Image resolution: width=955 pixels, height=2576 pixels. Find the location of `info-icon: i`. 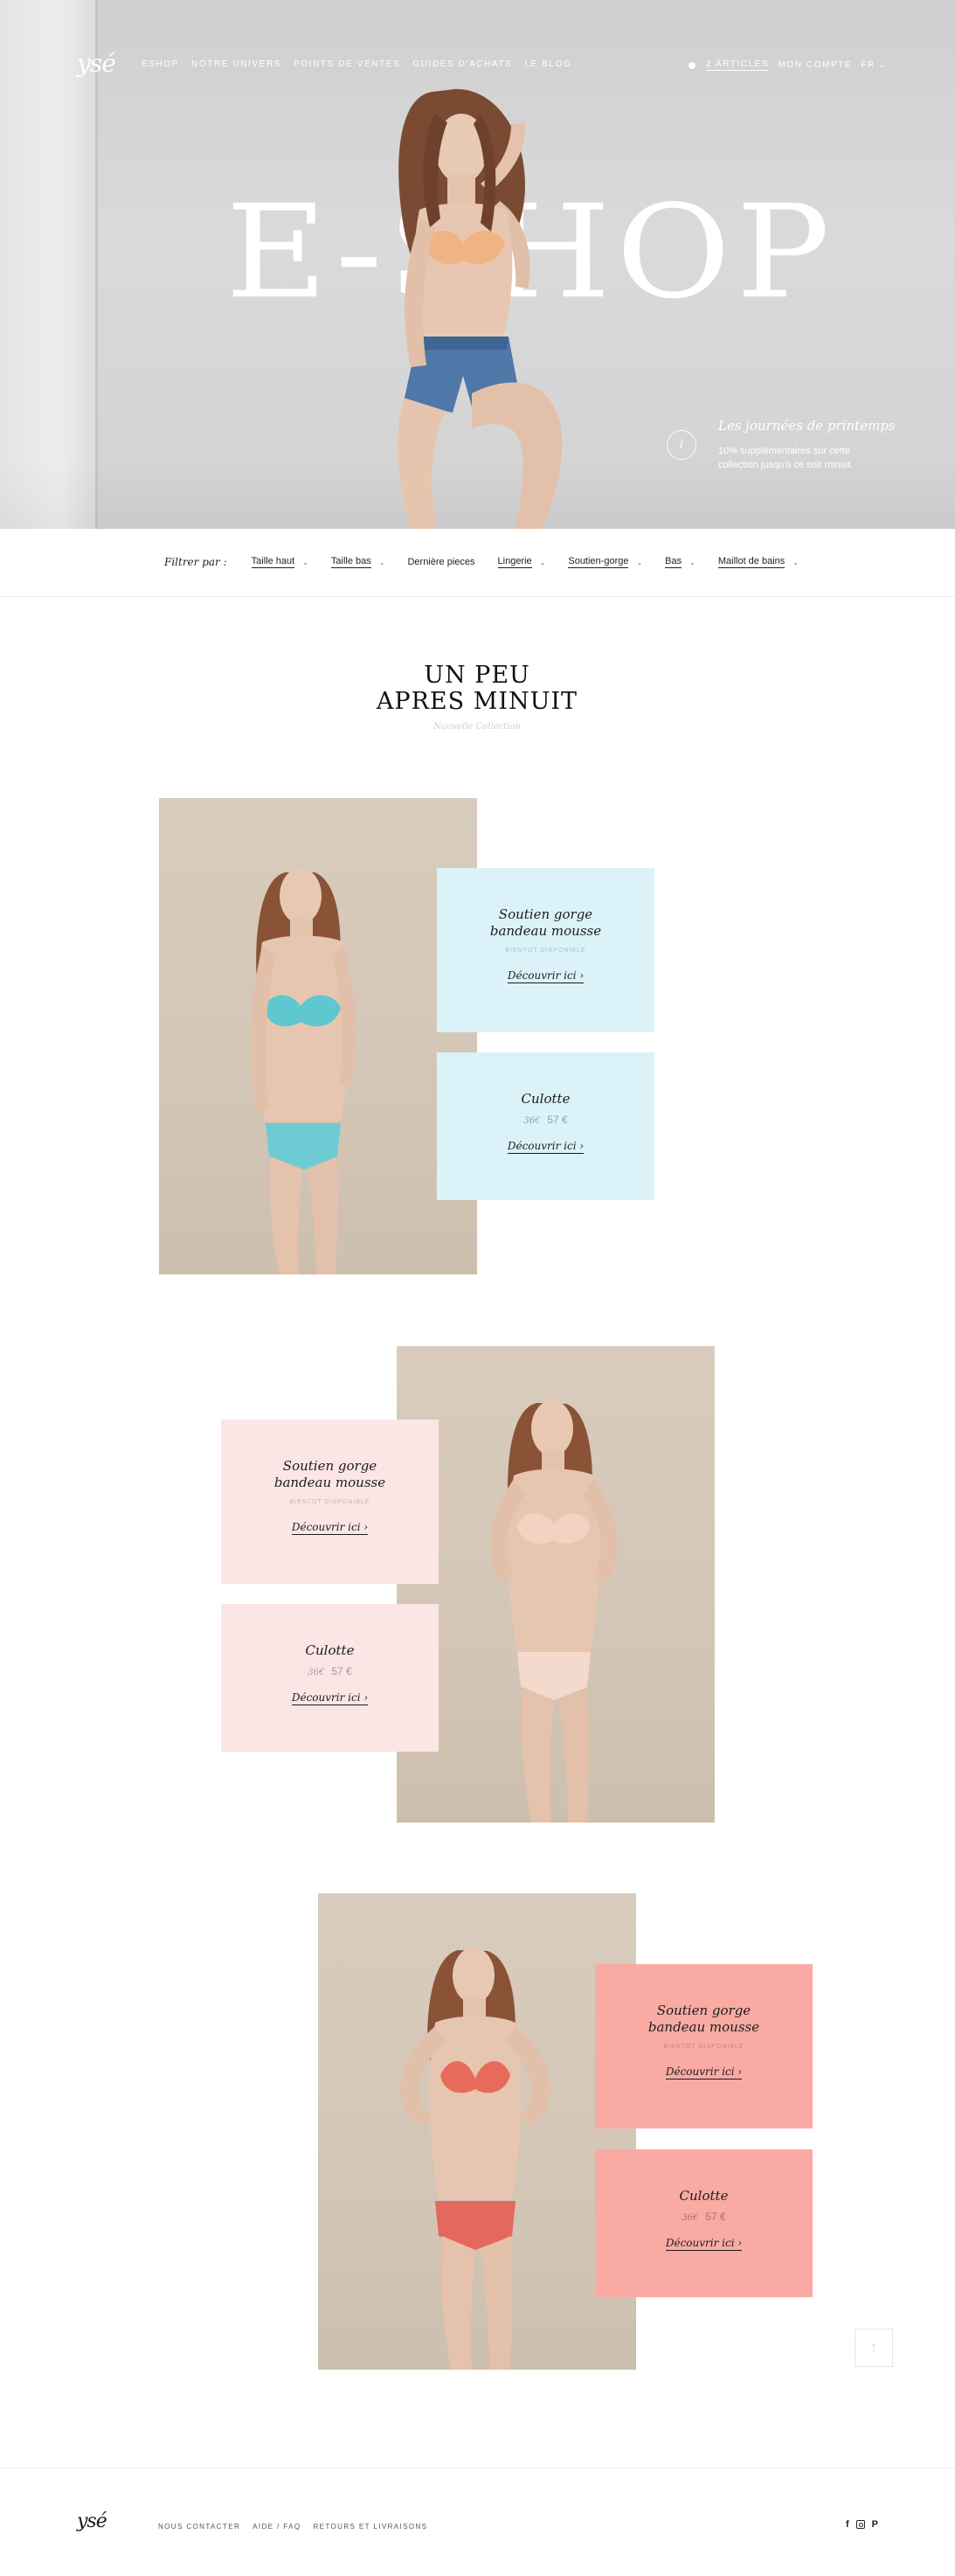

info-icon: i is located at coordinates (681, 445).